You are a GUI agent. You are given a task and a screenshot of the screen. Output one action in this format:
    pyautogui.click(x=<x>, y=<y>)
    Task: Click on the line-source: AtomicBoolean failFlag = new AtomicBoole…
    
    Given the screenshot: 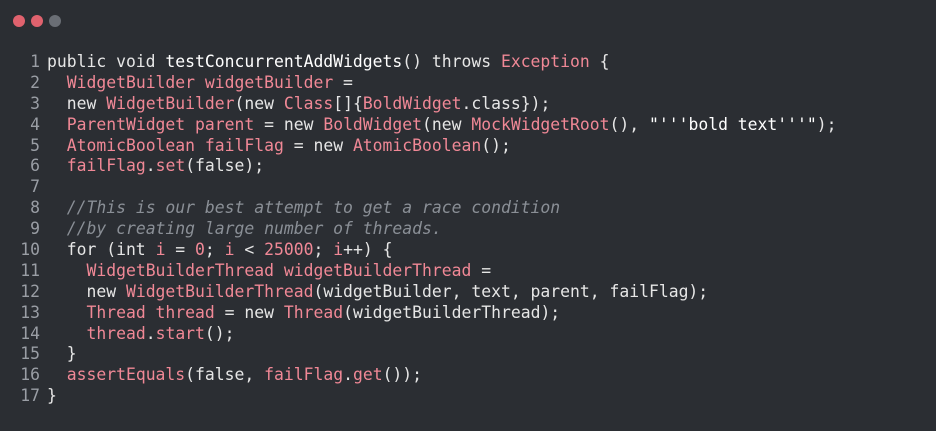 What is the action you would take?
    pyautogui.click(x=279, y=146)
    